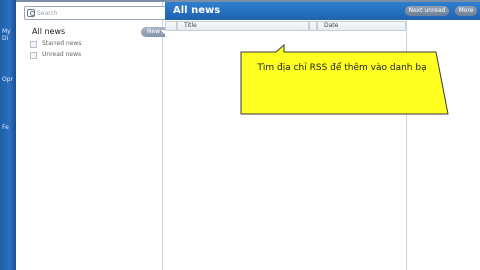 This screenshot has width=480, height=270. Describe the element at coordinates (171, 26) in the screenshot. I see `column-header-flag` at that location.